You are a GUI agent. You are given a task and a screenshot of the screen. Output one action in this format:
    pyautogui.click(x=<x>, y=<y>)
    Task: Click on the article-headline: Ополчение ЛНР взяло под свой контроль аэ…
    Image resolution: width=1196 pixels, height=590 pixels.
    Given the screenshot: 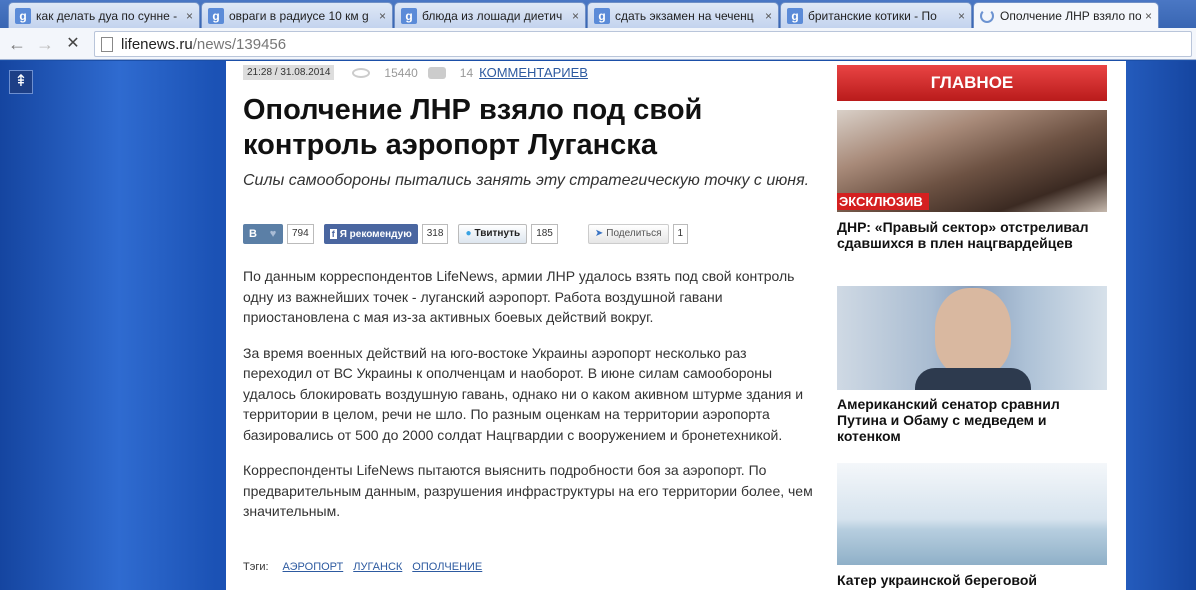 What is the action you would take?
    pyautogui.click(x=473, y=127)
    